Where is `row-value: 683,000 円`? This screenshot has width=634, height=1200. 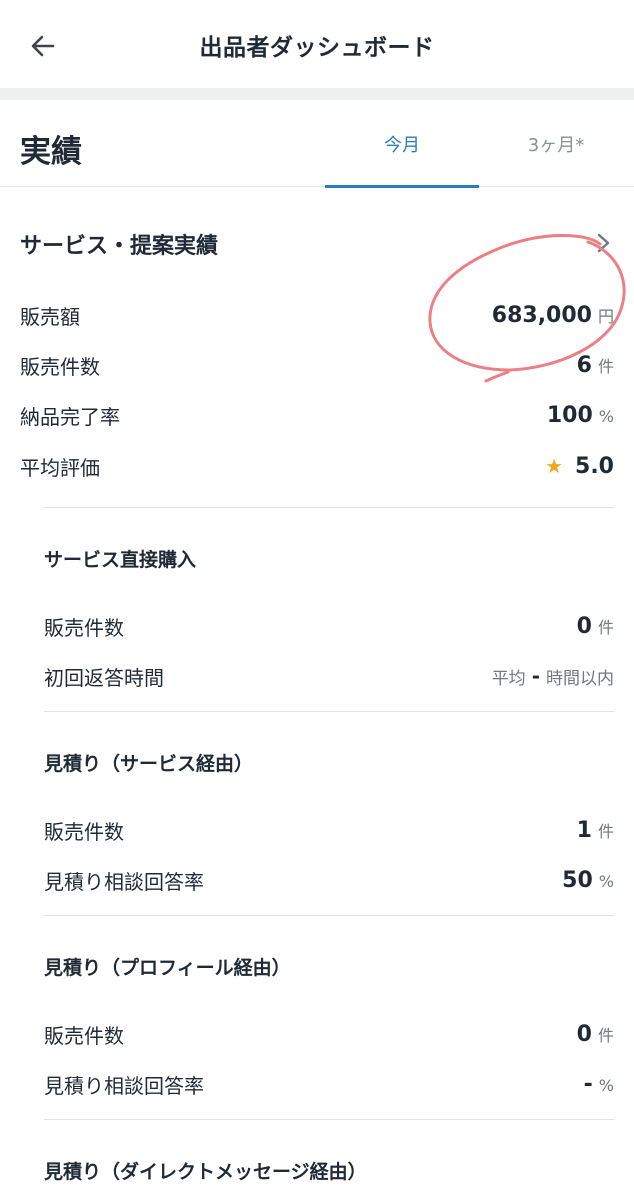 row-value: 683,000 円 is located at coordinates (553, 315).